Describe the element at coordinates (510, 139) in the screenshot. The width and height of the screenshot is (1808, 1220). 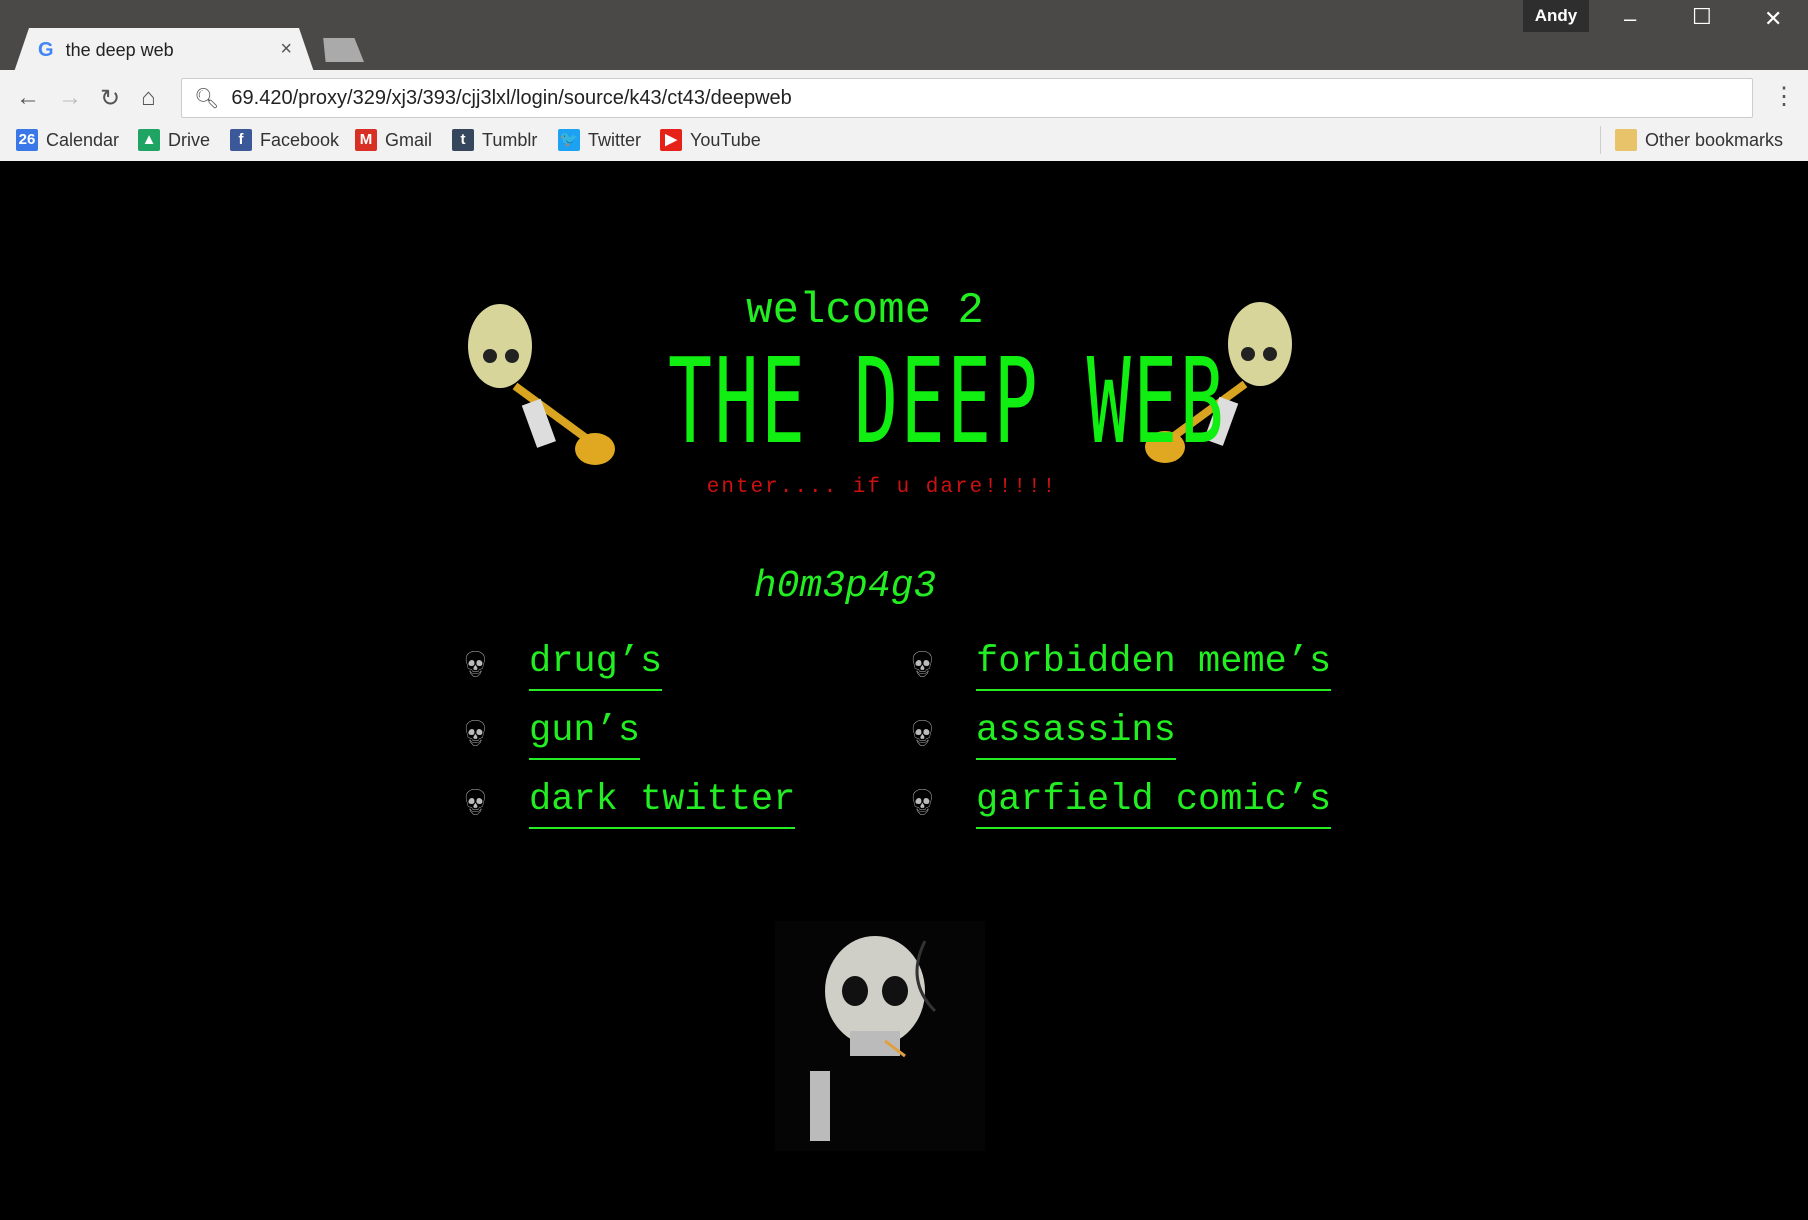
I see `bookmark-label: Tumblr` at that location.